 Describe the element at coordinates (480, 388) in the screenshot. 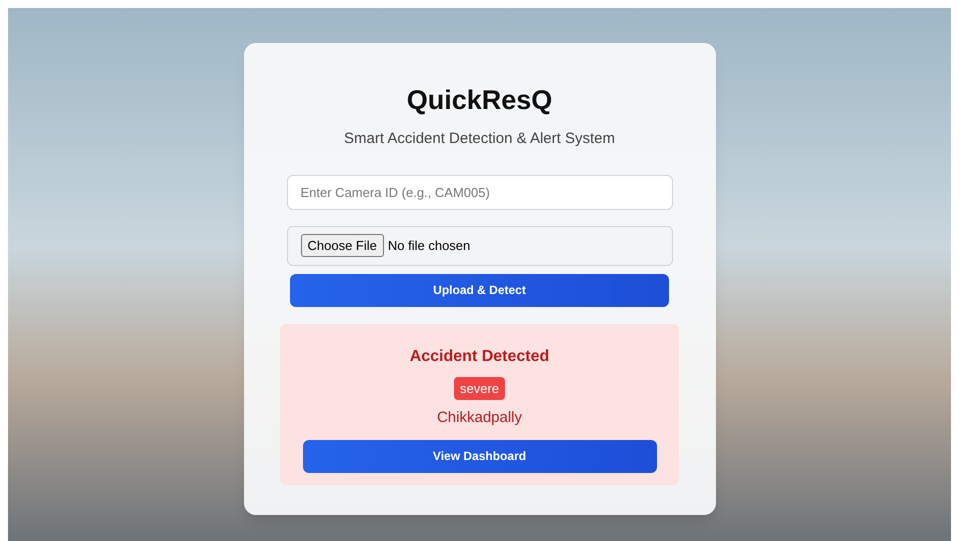

I see `severity-badge: severe` at that location.